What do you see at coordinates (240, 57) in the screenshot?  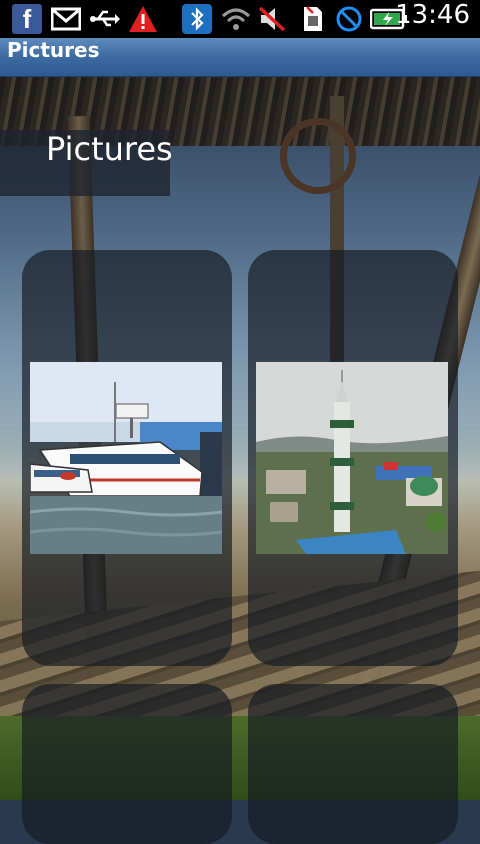 I see `title-bar: Pictures` at bounding box center [240, 57].